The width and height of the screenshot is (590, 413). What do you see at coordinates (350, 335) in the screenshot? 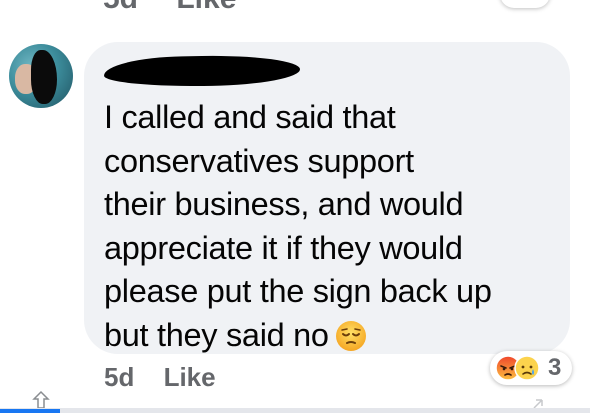
I see `pensive-face-icon` at bounding box center [350, 335].